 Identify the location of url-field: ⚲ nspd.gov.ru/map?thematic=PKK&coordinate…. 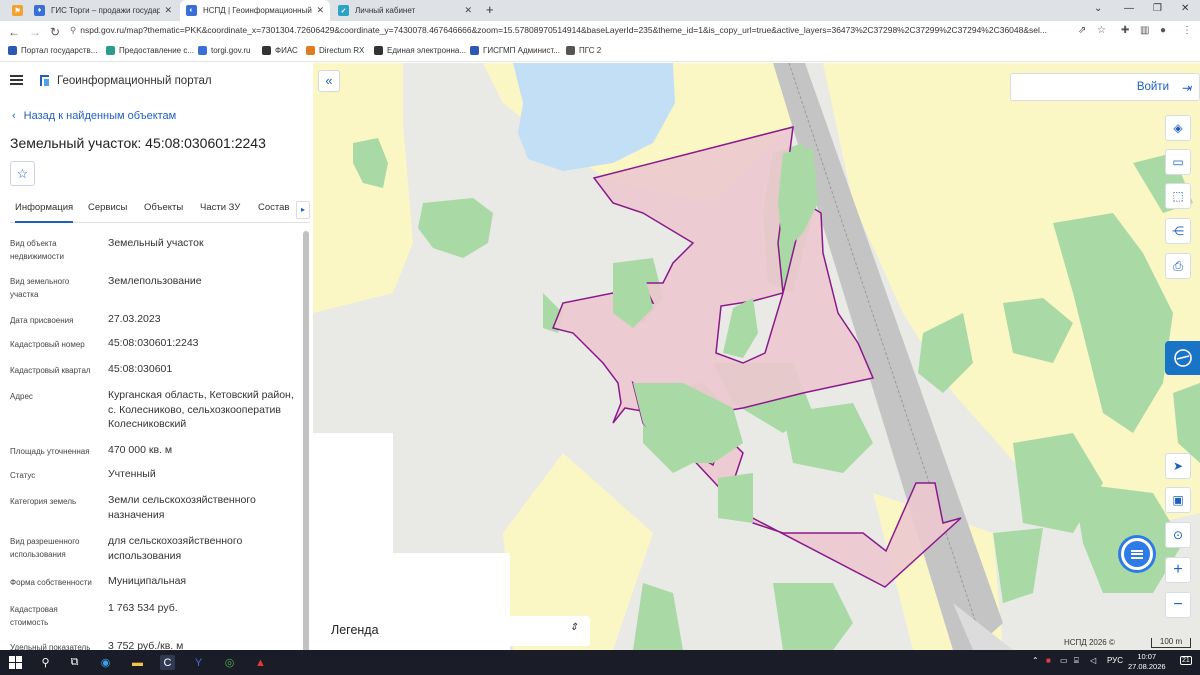
(581, 30).